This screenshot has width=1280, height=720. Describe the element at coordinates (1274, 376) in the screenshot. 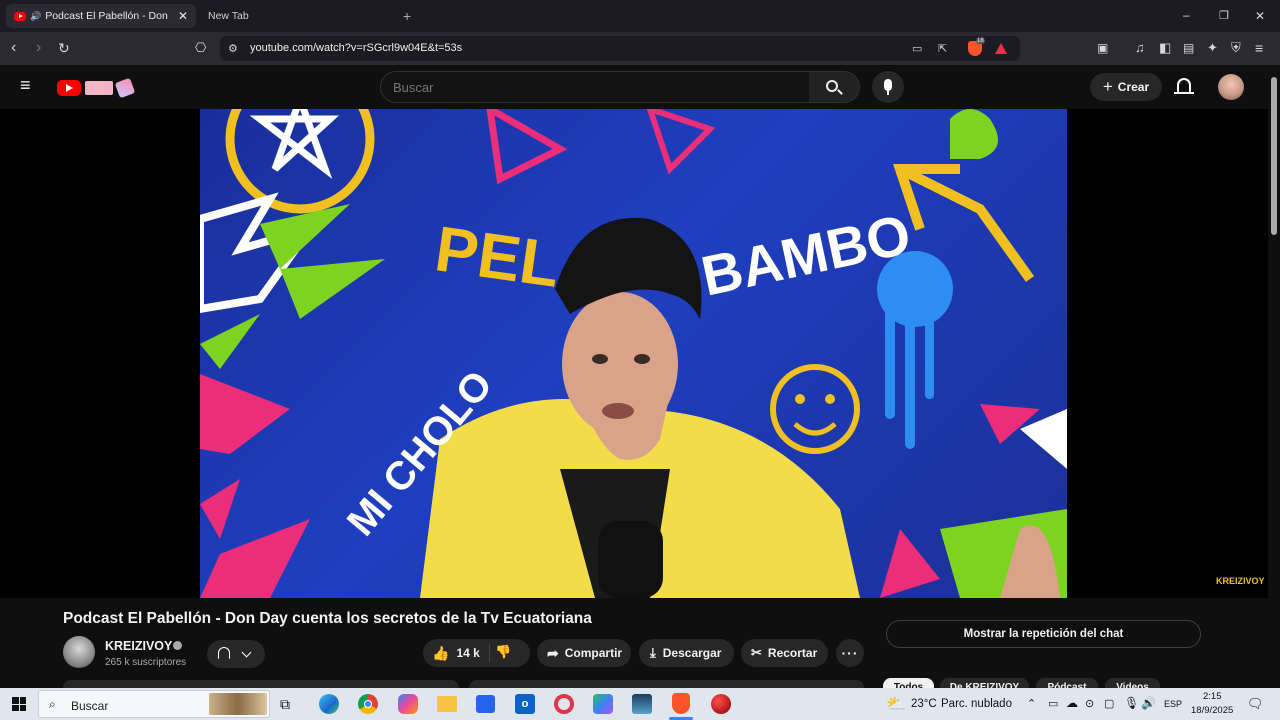

I see `page-scrollbar` at that location.